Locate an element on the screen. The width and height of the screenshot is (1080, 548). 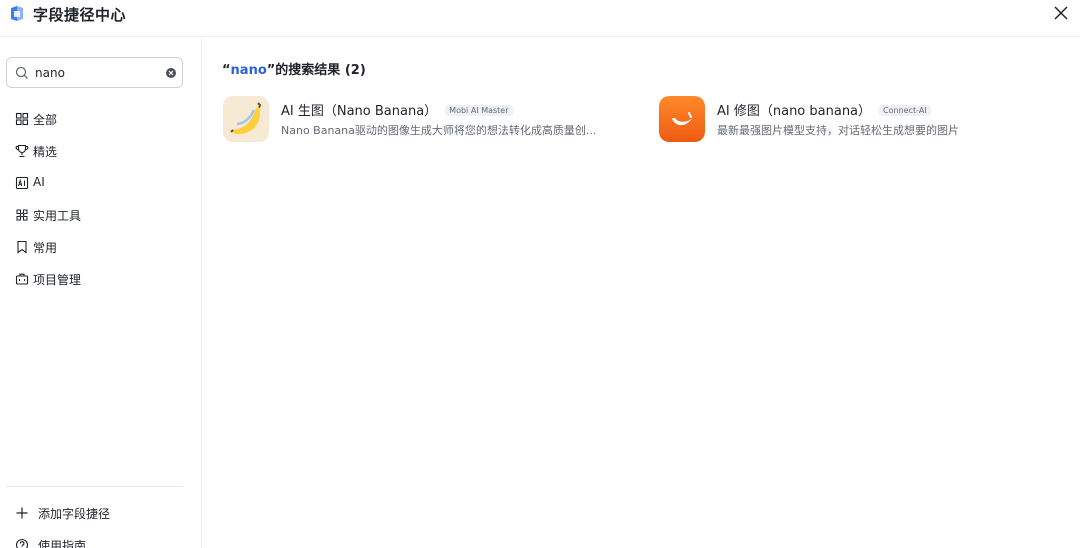
logo-icon is located at coordinates (17, 13).